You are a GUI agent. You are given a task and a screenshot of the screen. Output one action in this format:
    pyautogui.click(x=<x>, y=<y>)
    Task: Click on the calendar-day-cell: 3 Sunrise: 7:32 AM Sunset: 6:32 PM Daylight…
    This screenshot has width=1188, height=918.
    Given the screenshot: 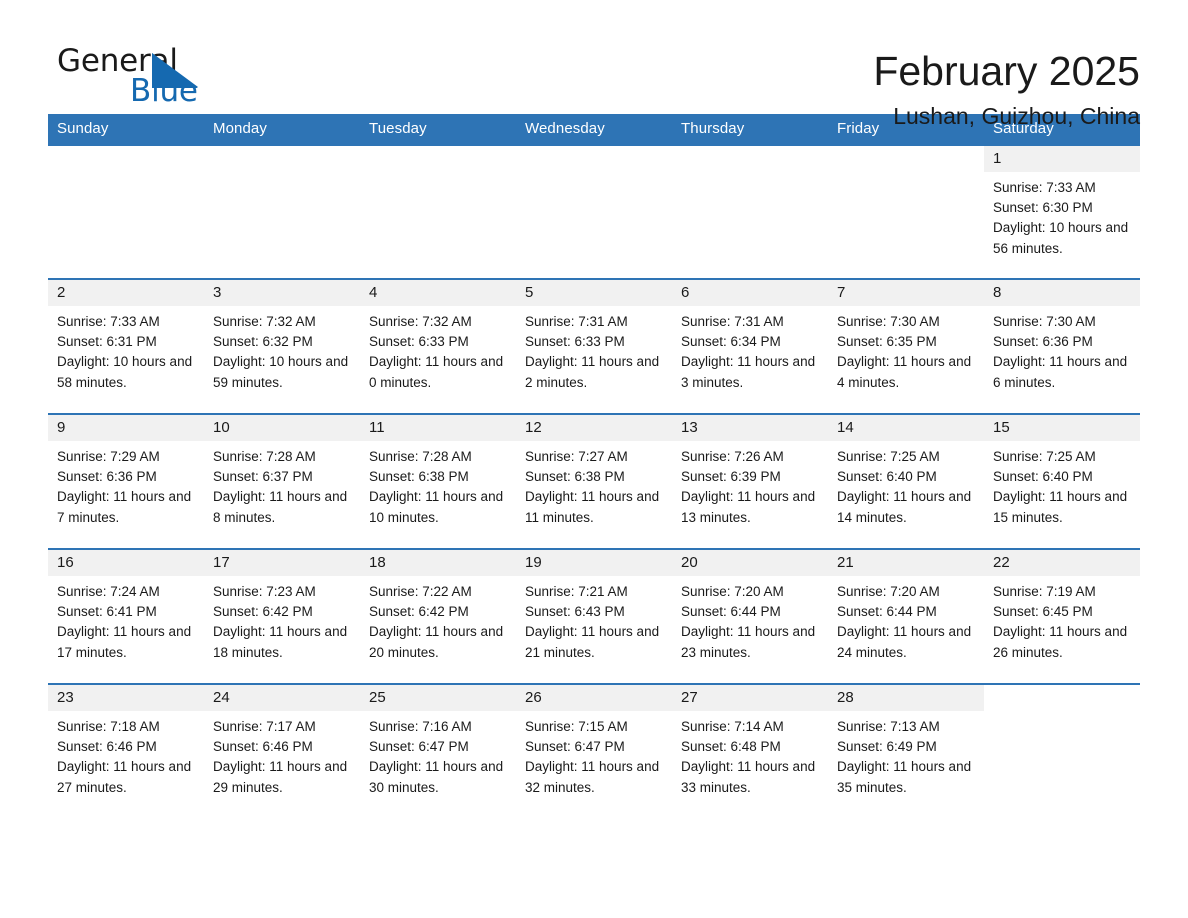 What is the action you would take?
    pyautogui.click(x=282, y=346)
    